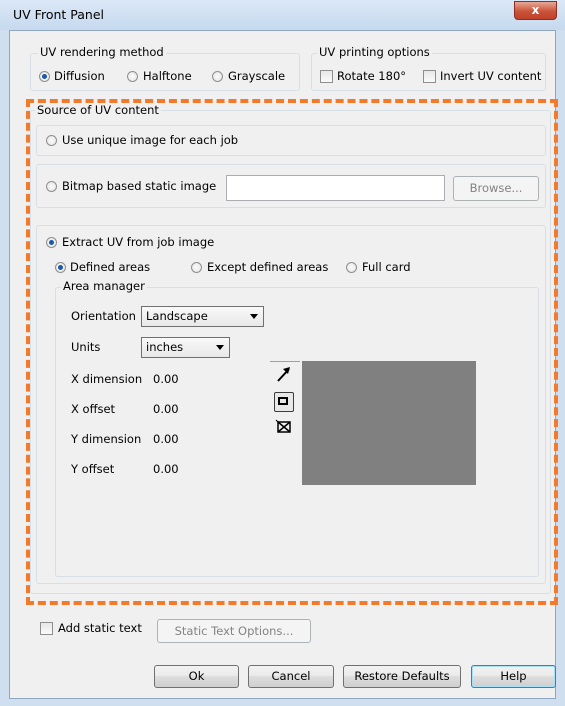 This screenshot has height=706, width=565. Describe the element at coordinates (196, 676) in the screenshot. I see `ok-button: Ok` at that location.